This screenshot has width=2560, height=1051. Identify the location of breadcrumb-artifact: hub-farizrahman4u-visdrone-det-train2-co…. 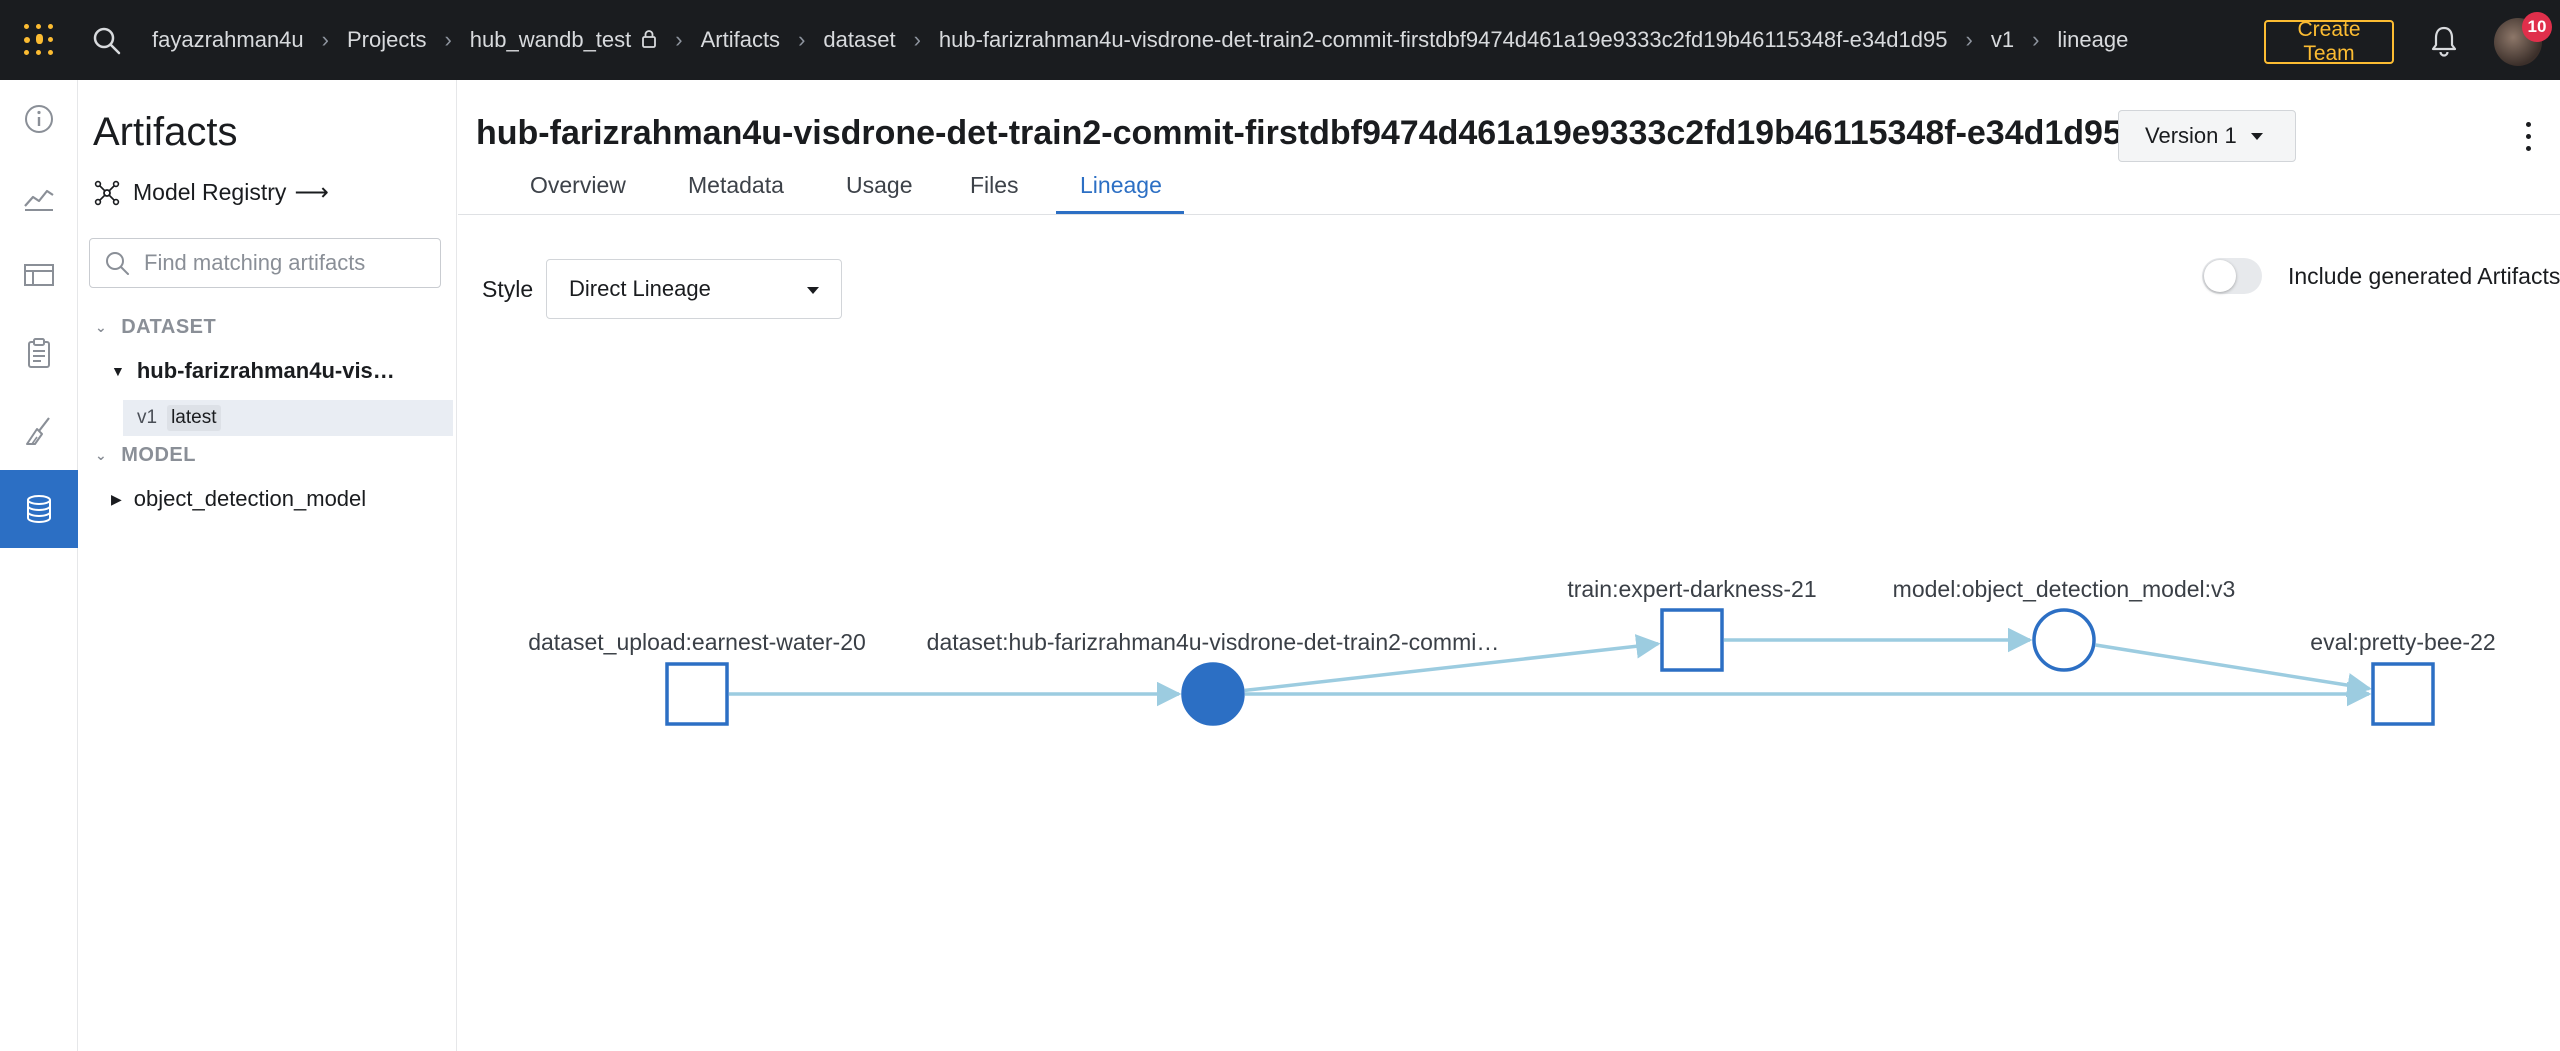
(1443, 40).